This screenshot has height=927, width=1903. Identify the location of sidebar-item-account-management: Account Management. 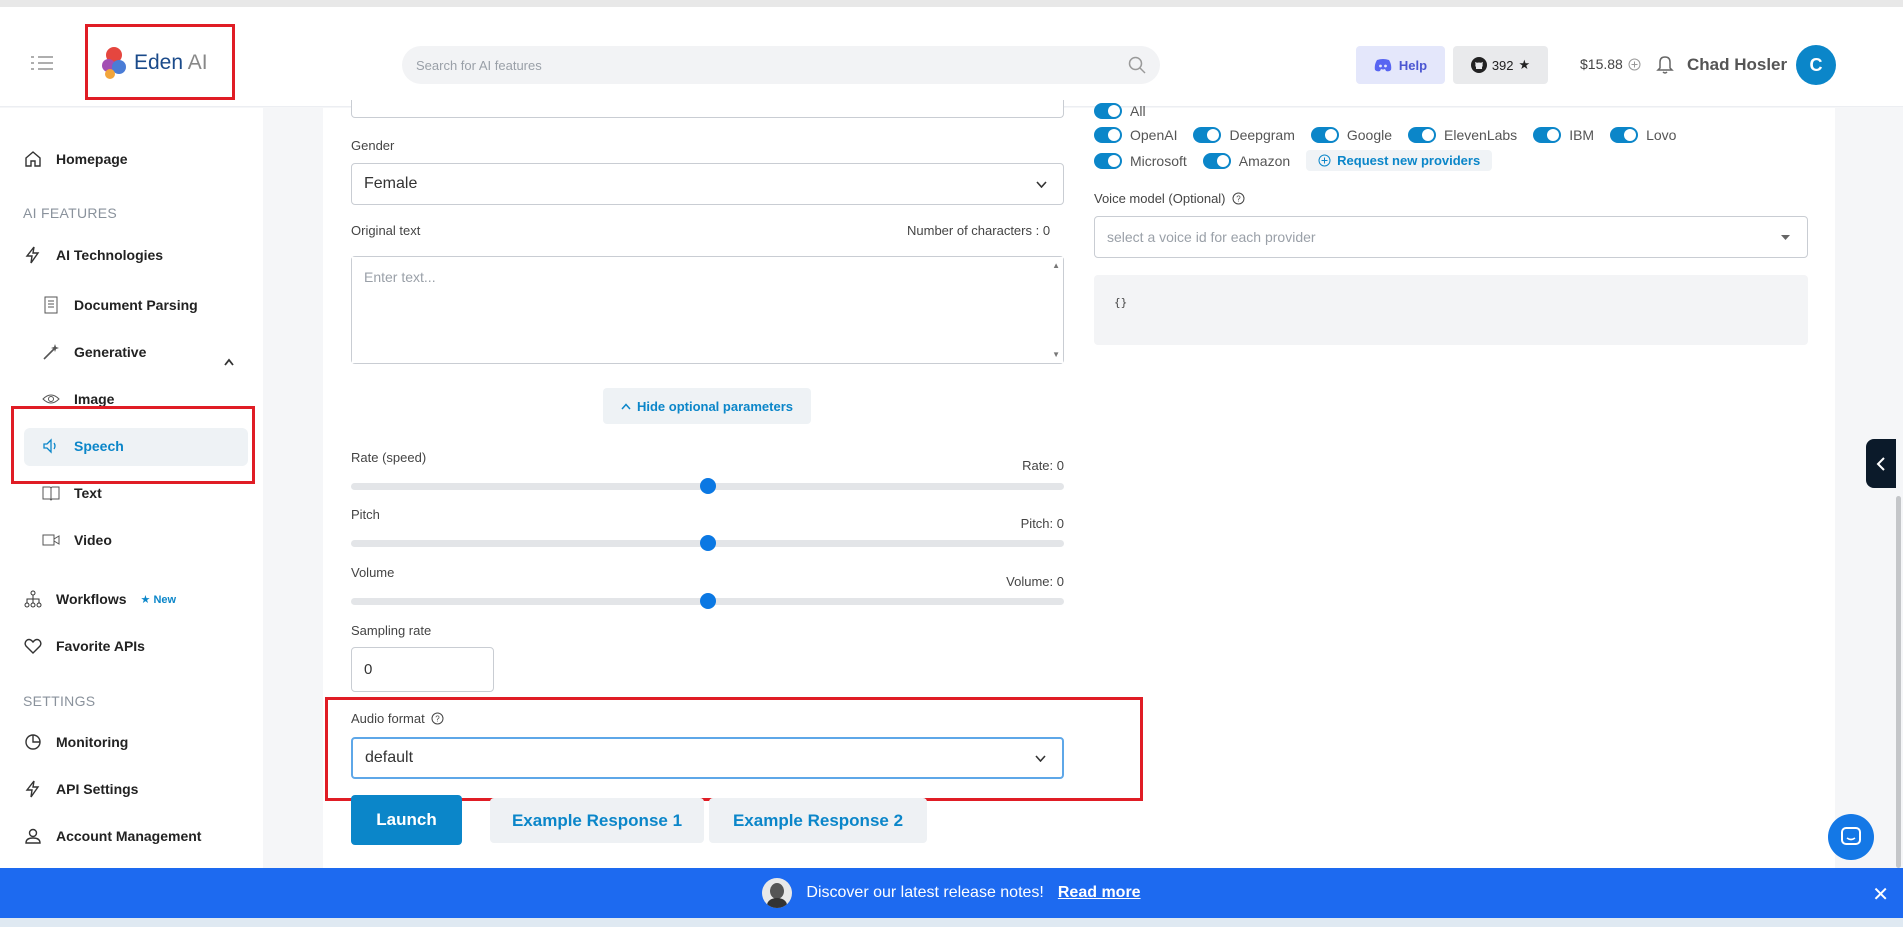
(112, 836).